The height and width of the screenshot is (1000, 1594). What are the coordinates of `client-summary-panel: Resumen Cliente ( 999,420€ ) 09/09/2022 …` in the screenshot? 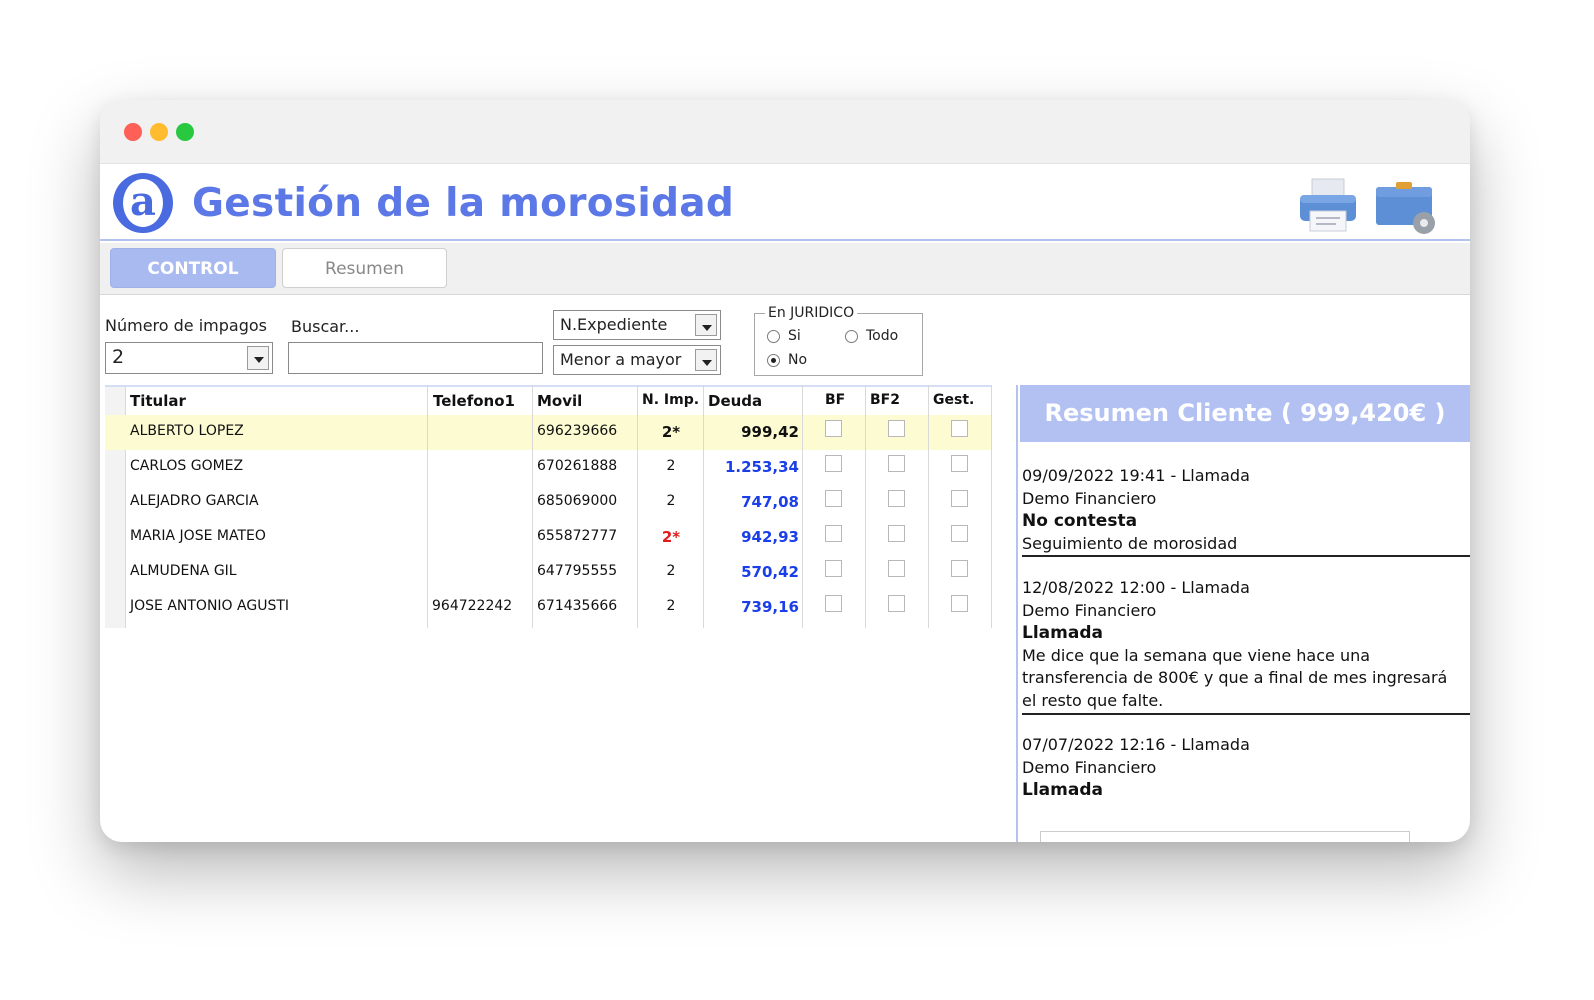 It's located at (1243, 613).